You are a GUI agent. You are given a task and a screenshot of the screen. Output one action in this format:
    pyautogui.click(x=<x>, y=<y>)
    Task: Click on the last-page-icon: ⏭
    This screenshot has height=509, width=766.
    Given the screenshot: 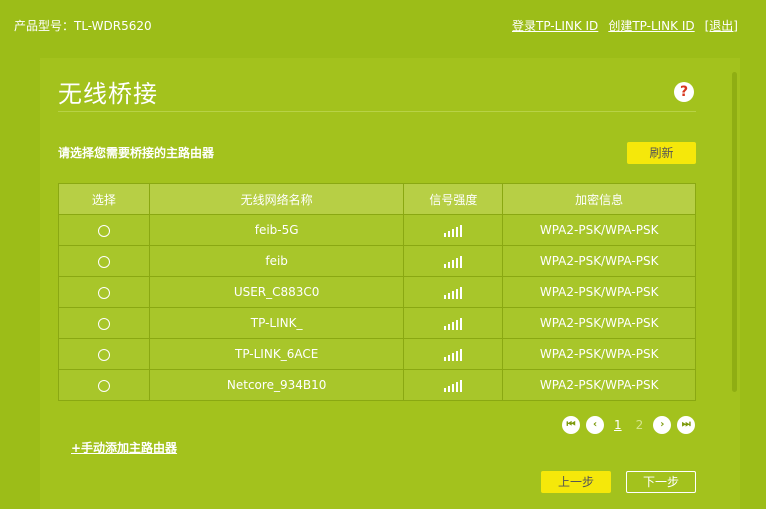 What is the action you would take?
    pyautogui.click(x=686, y=425)
    